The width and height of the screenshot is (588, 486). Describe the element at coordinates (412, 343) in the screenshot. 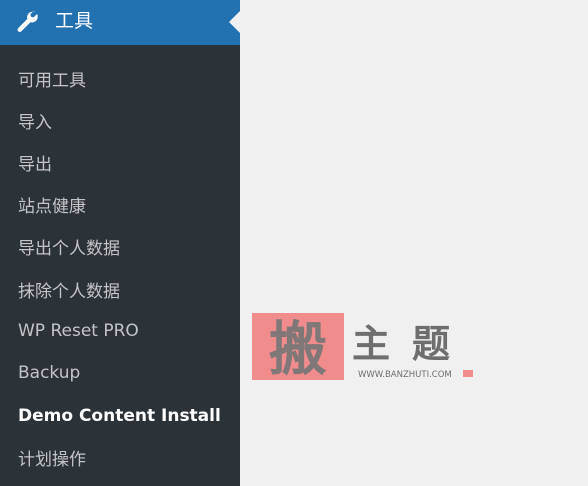

I see `watermark-brand: 主题` at that location.